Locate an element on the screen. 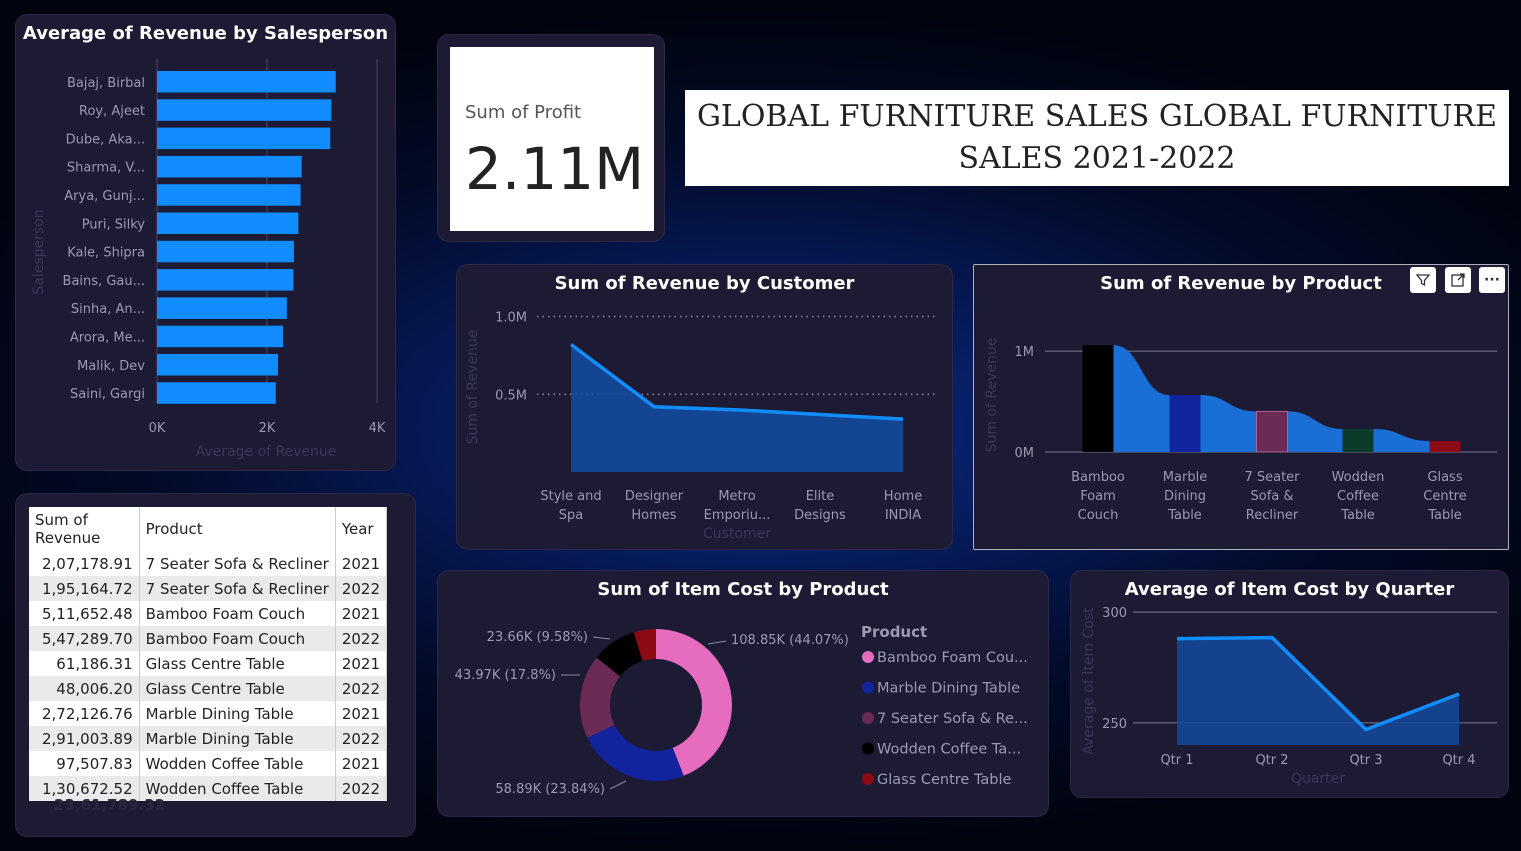  table-row: 97,507.83 Wodden Coffee Table 2021 is located at coordinates (208, 763).